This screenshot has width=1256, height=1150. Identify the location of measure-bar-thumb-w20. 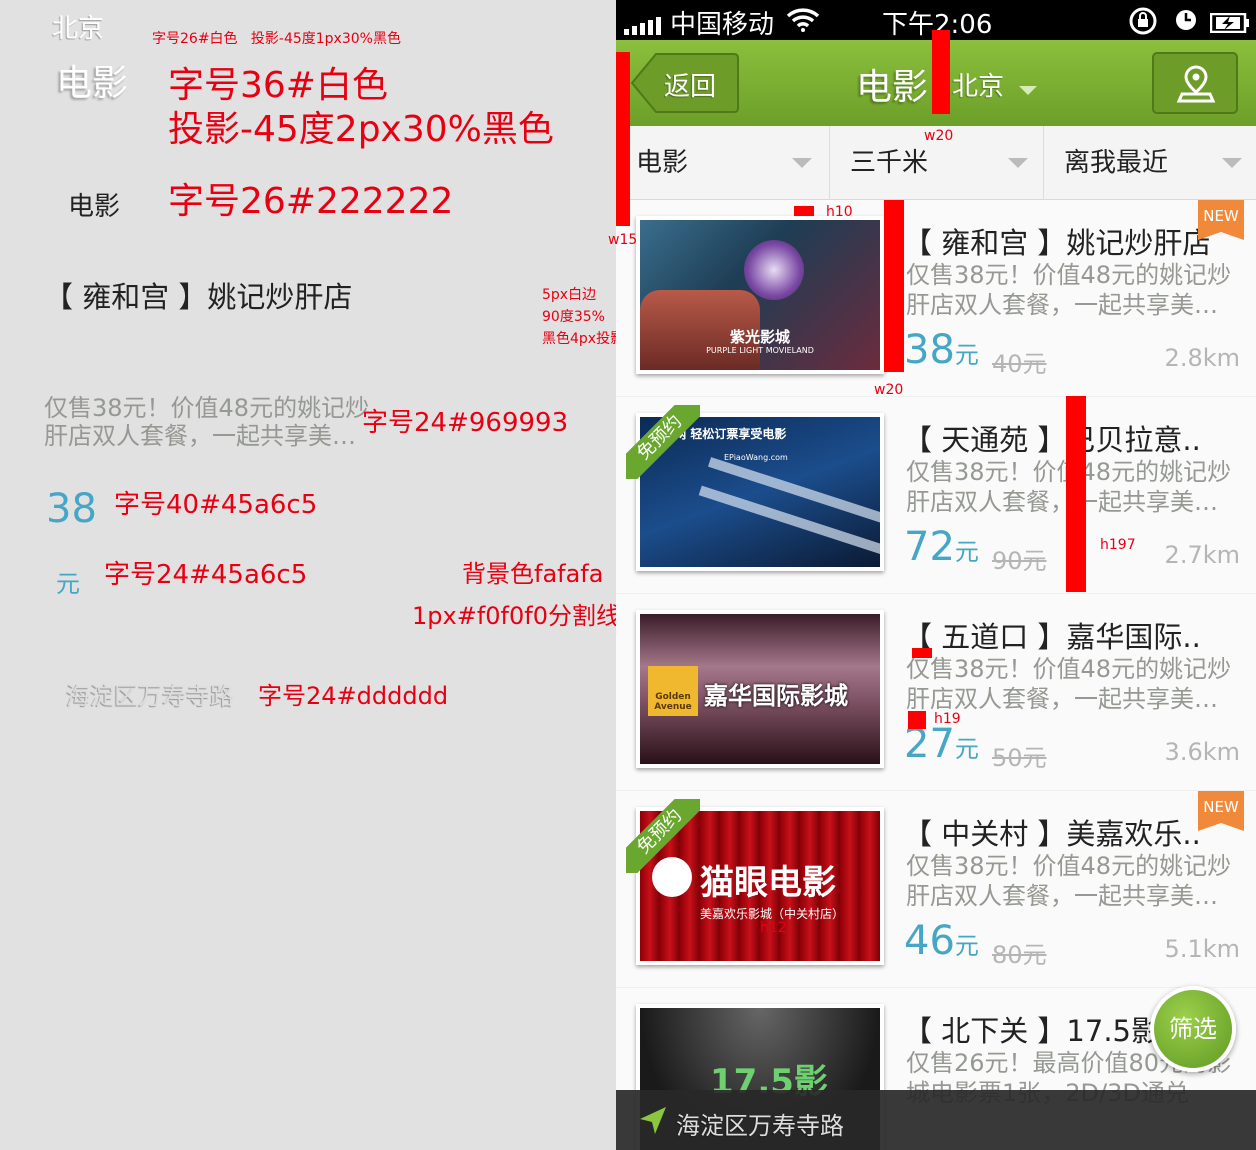
(894, 286).